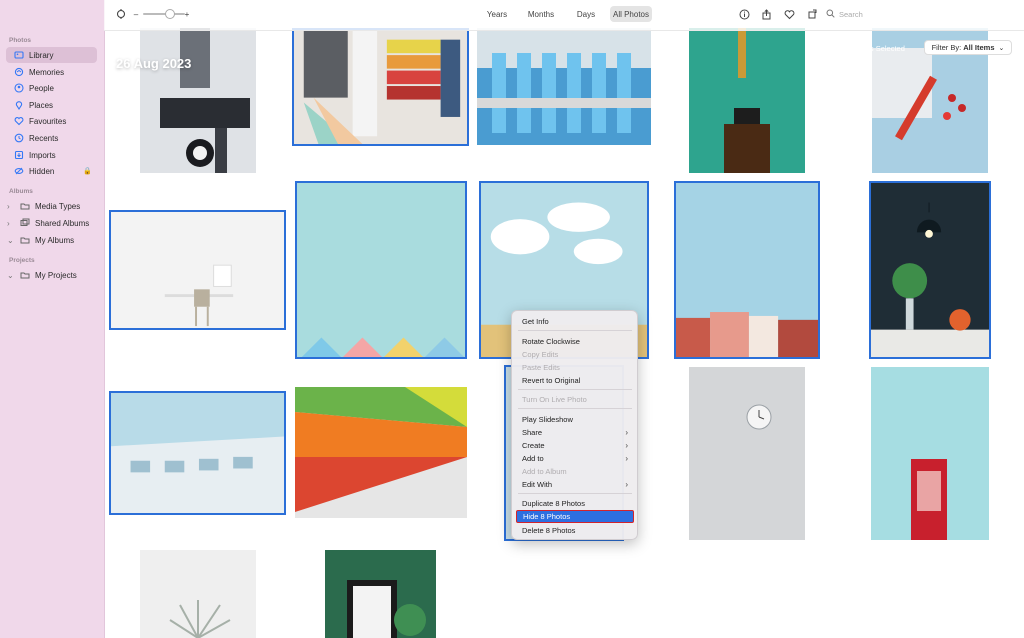  What do you see at coordinates (575, 458) in the screenshot?
I see `menu-item-add-to: Add to ›` at bounding box center [575, 458].